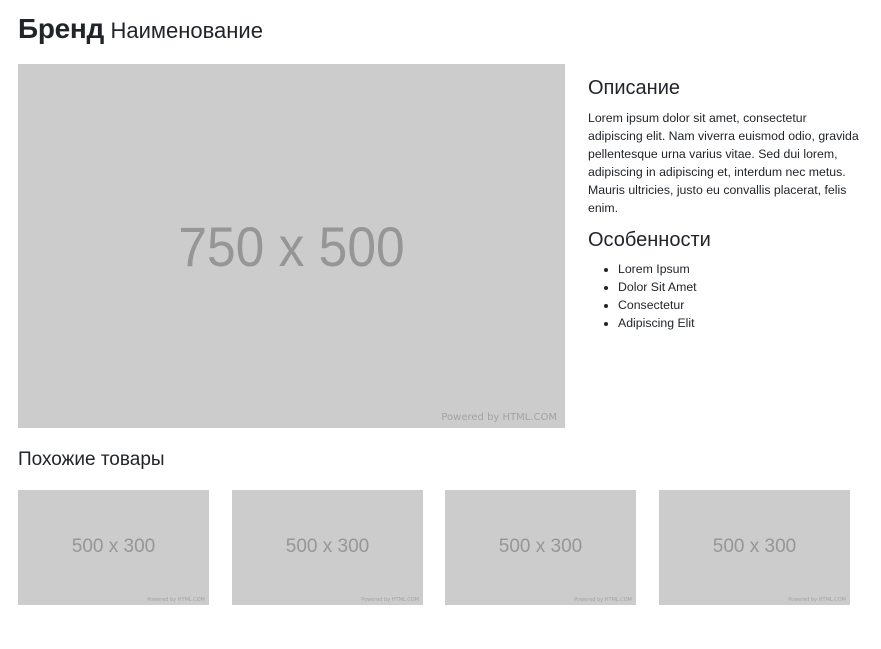 The image size is (881, 649). What do you see at coordinates (634, 88) in the screenshot?
I see `description-title: Описание` at bounding box center [634, 88].